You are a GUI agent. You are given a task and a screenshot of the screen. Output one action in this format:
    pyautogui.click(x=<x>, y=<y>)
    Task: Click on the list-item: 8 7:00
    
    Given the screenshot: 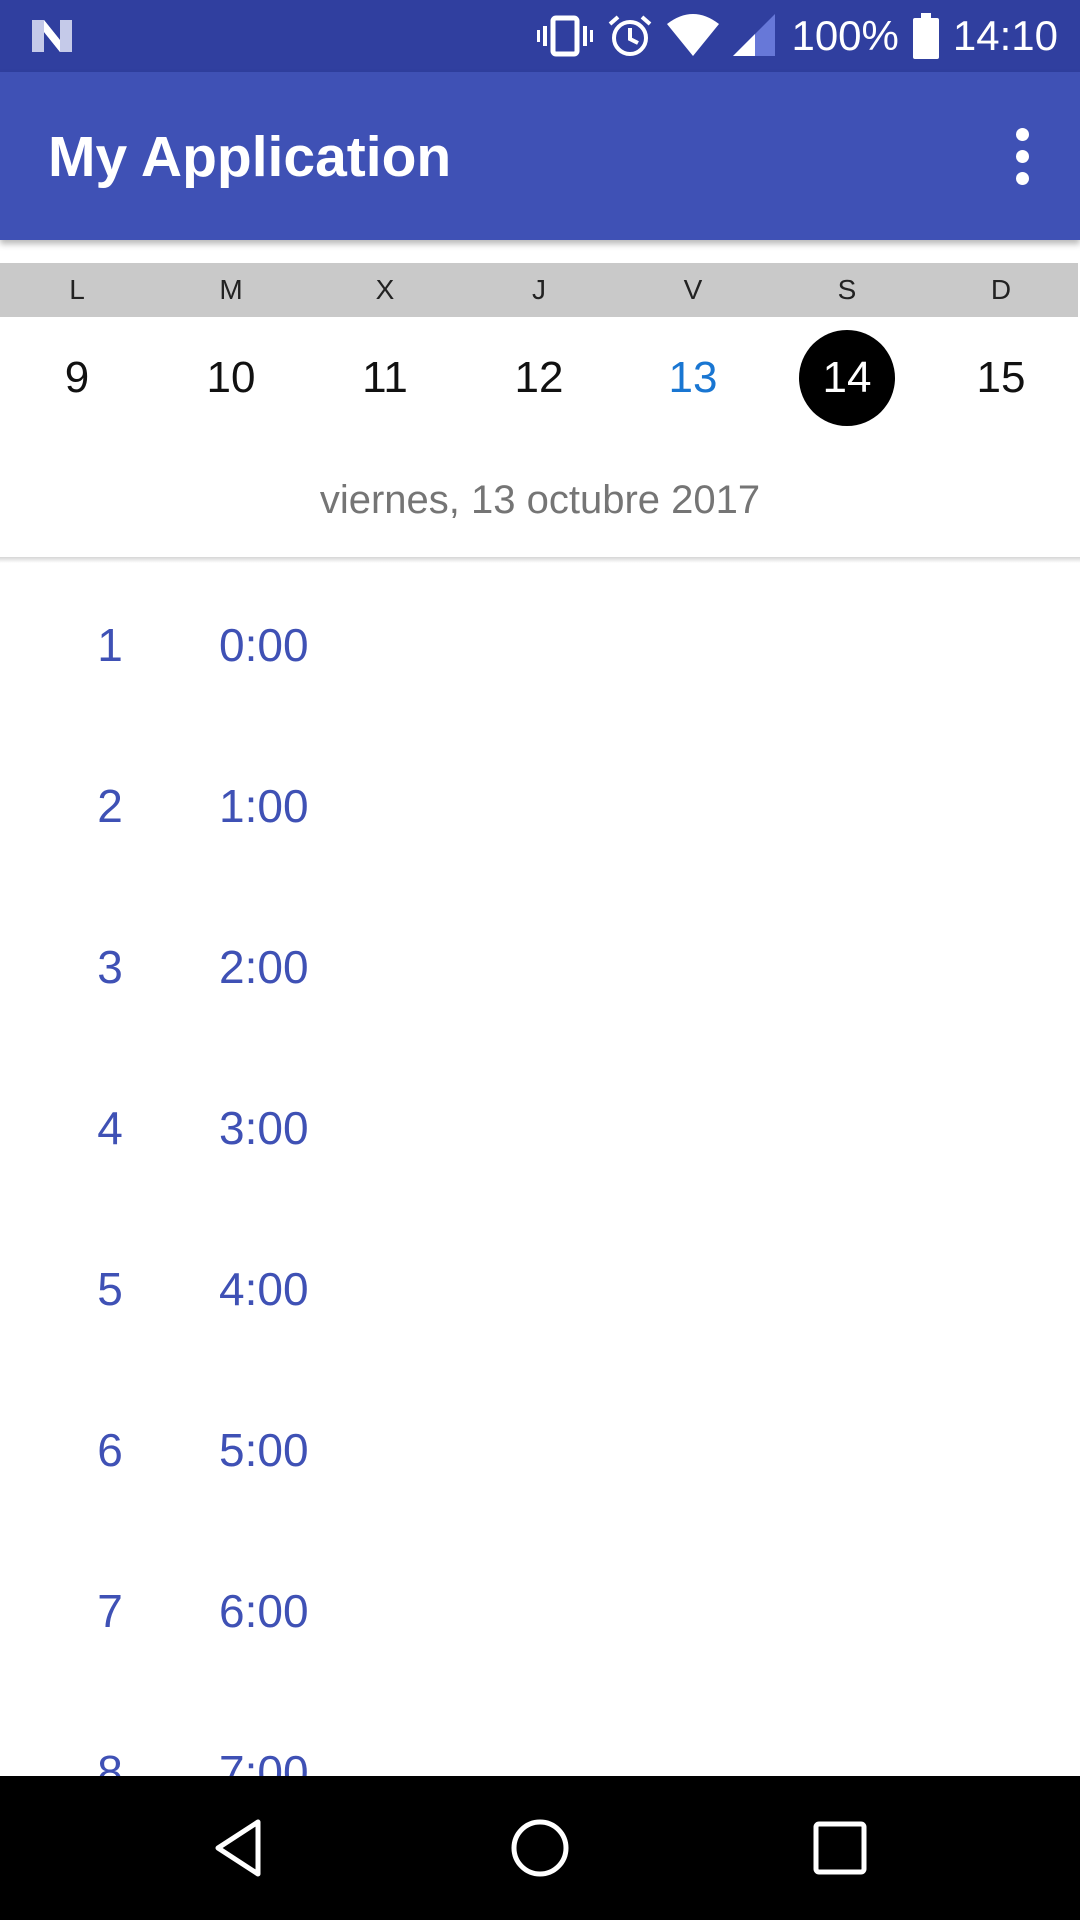 What is the action you would take?
    pyautogui.click(x=540, y=1733)
    